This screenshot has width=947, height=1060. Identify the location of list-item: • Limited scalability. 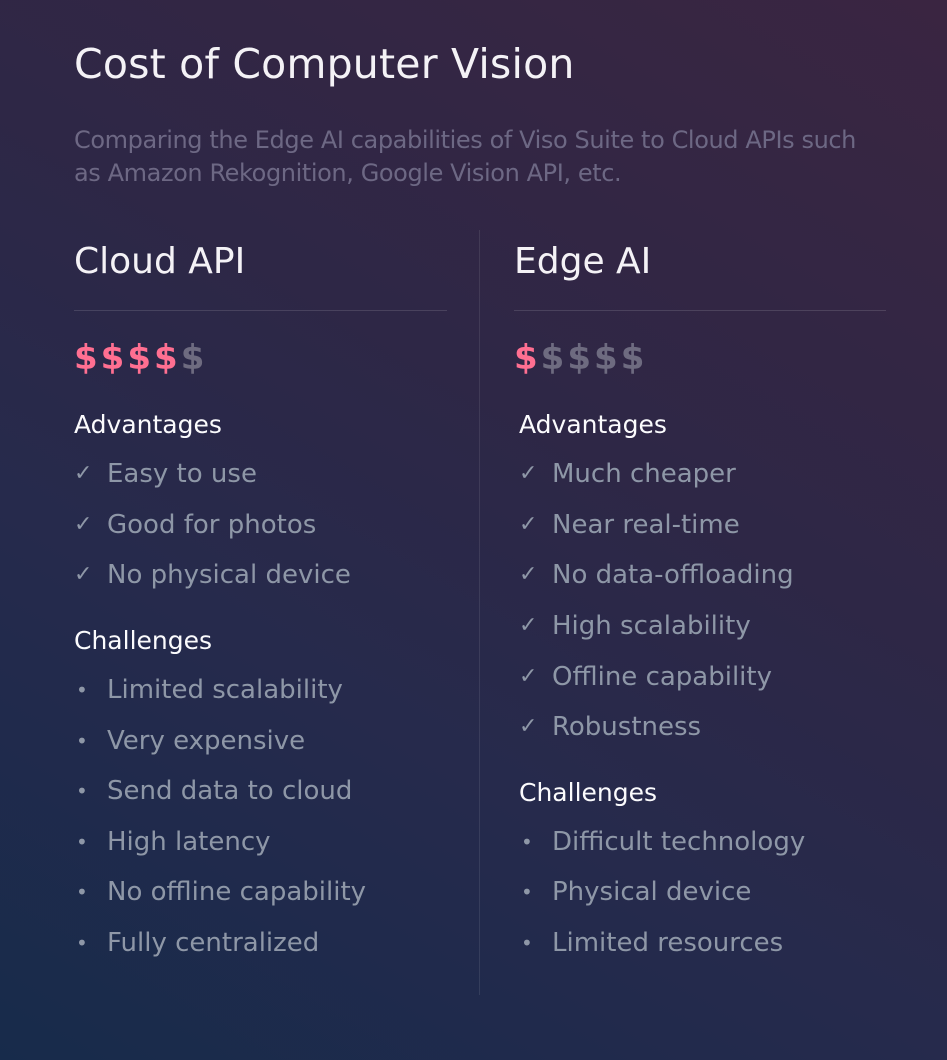
(260, 690).